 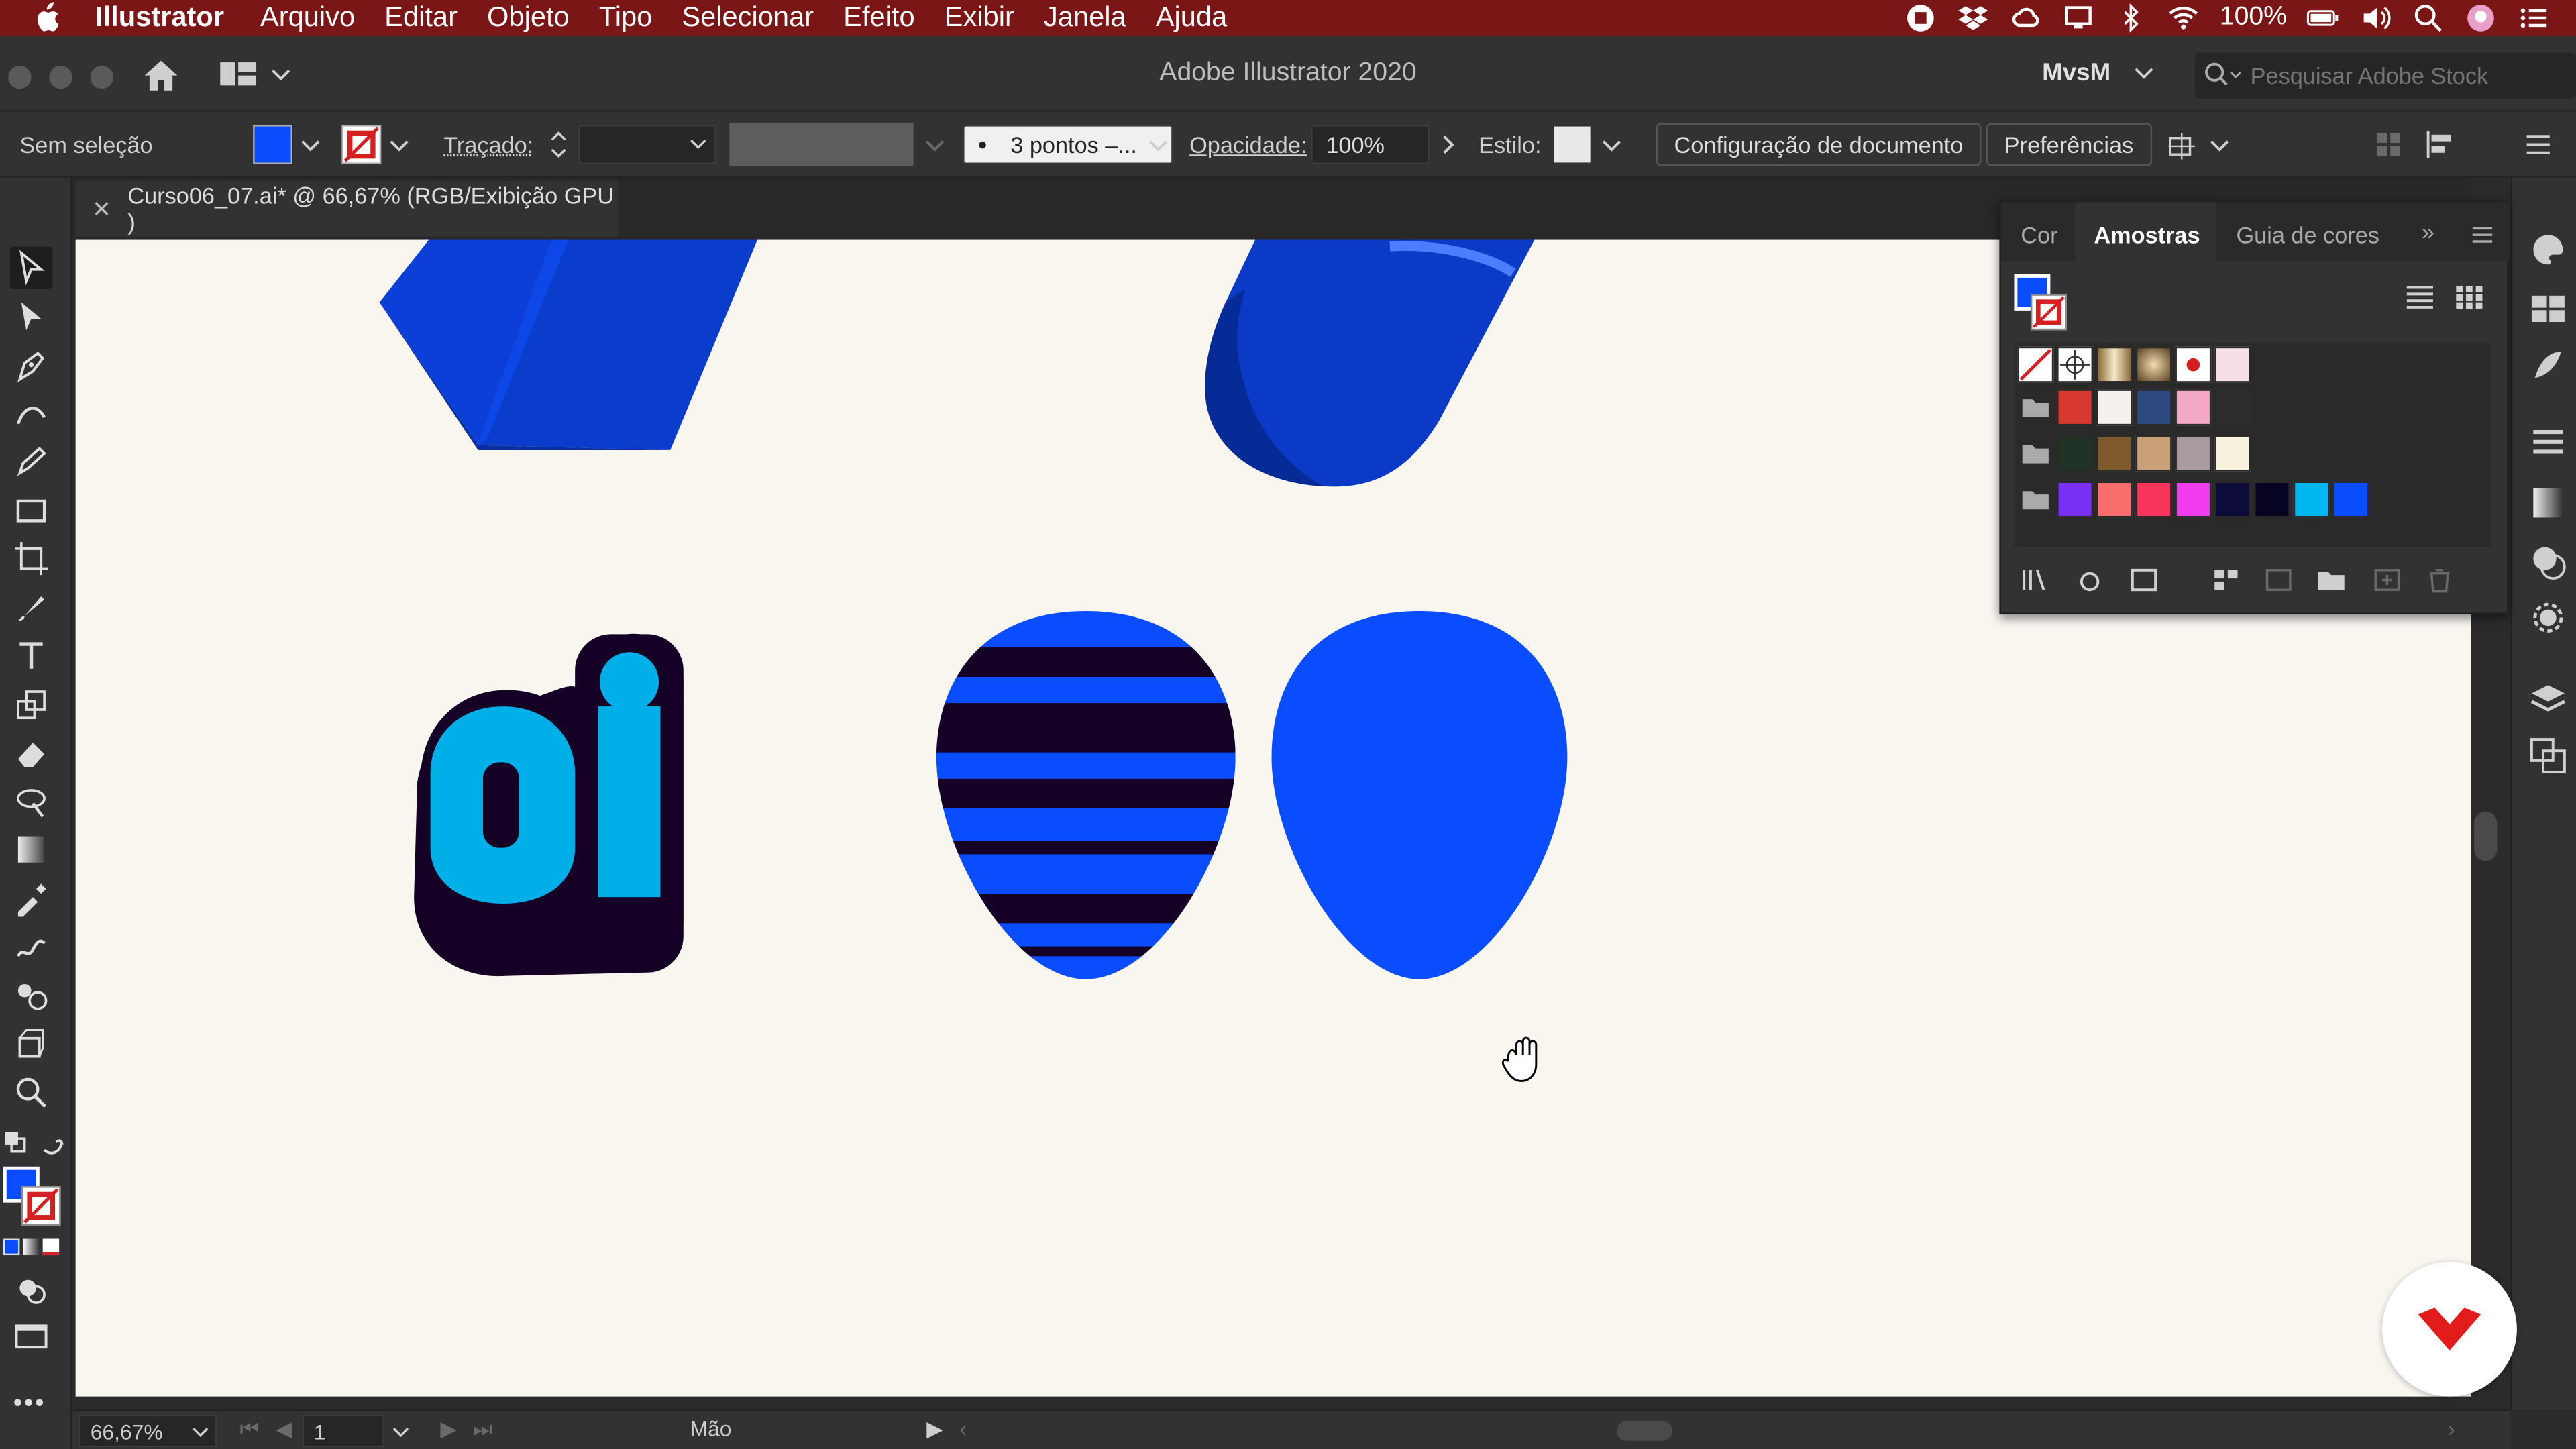 What do you see at coordinates (2413, 75) in the screenshot?
I see `stock-search-input` at bounding box center [2413, 75].